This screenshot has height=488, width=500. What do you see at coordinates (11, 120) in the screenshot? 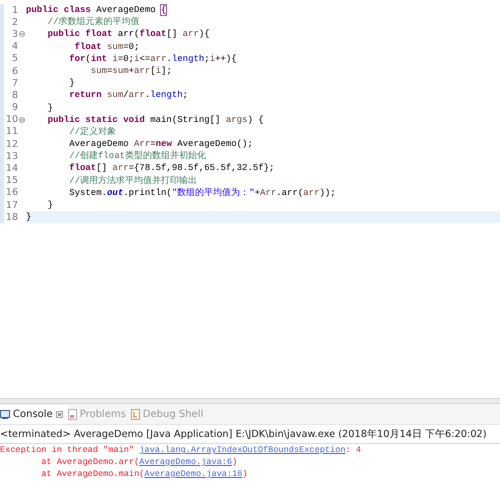
I see `line-number: 10` at bounding box center [11, 120].